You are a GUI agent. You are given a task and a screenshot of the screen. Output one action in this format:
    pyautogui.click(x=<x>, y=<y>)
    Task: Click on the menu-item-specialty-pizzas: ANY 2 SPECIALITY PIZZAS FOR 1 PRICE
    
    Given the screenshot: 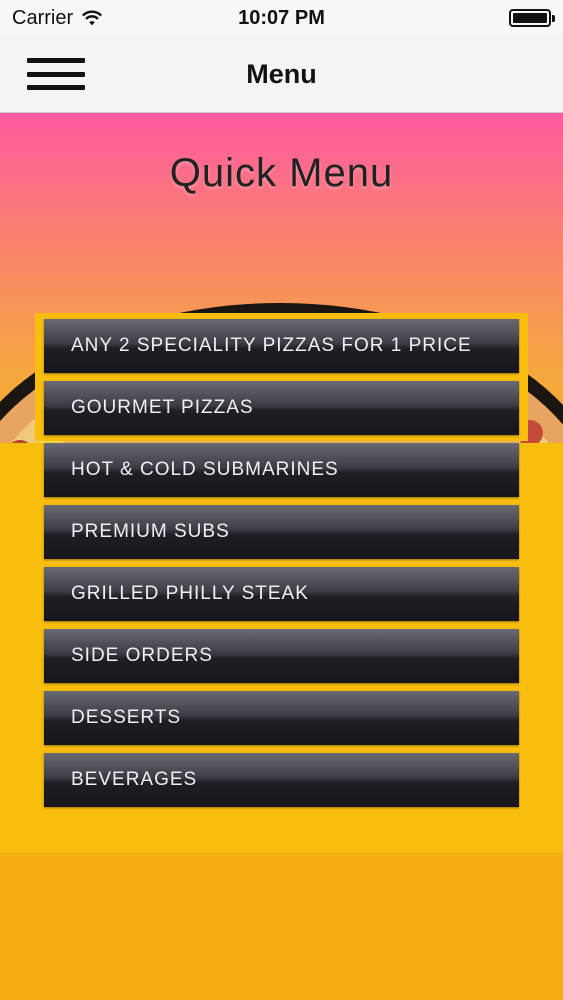 What is the action you would take?
    pyautogui.click(x=281, y=344)
    